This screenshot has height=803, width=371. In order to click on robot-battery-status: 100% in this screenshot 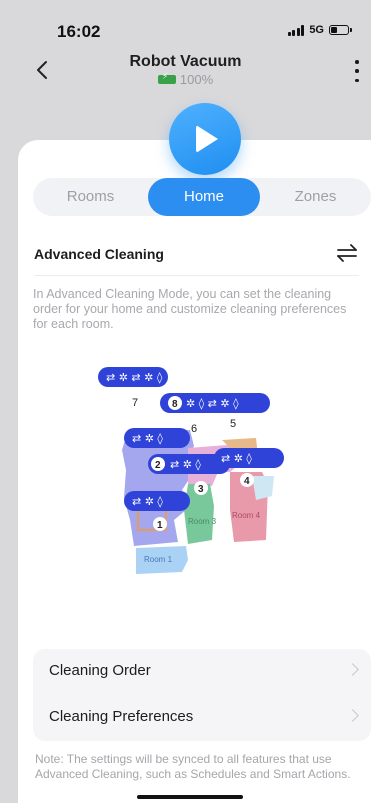, I will do `click(185, 79)`.